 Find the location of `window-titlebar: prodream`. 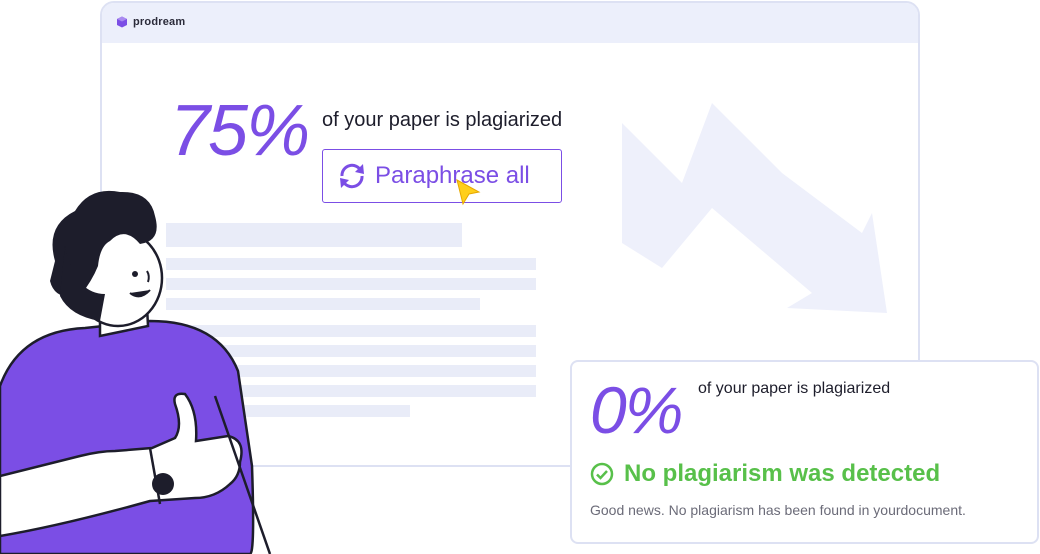

window-titlebar: prodream is located at coordinates (510, 23).